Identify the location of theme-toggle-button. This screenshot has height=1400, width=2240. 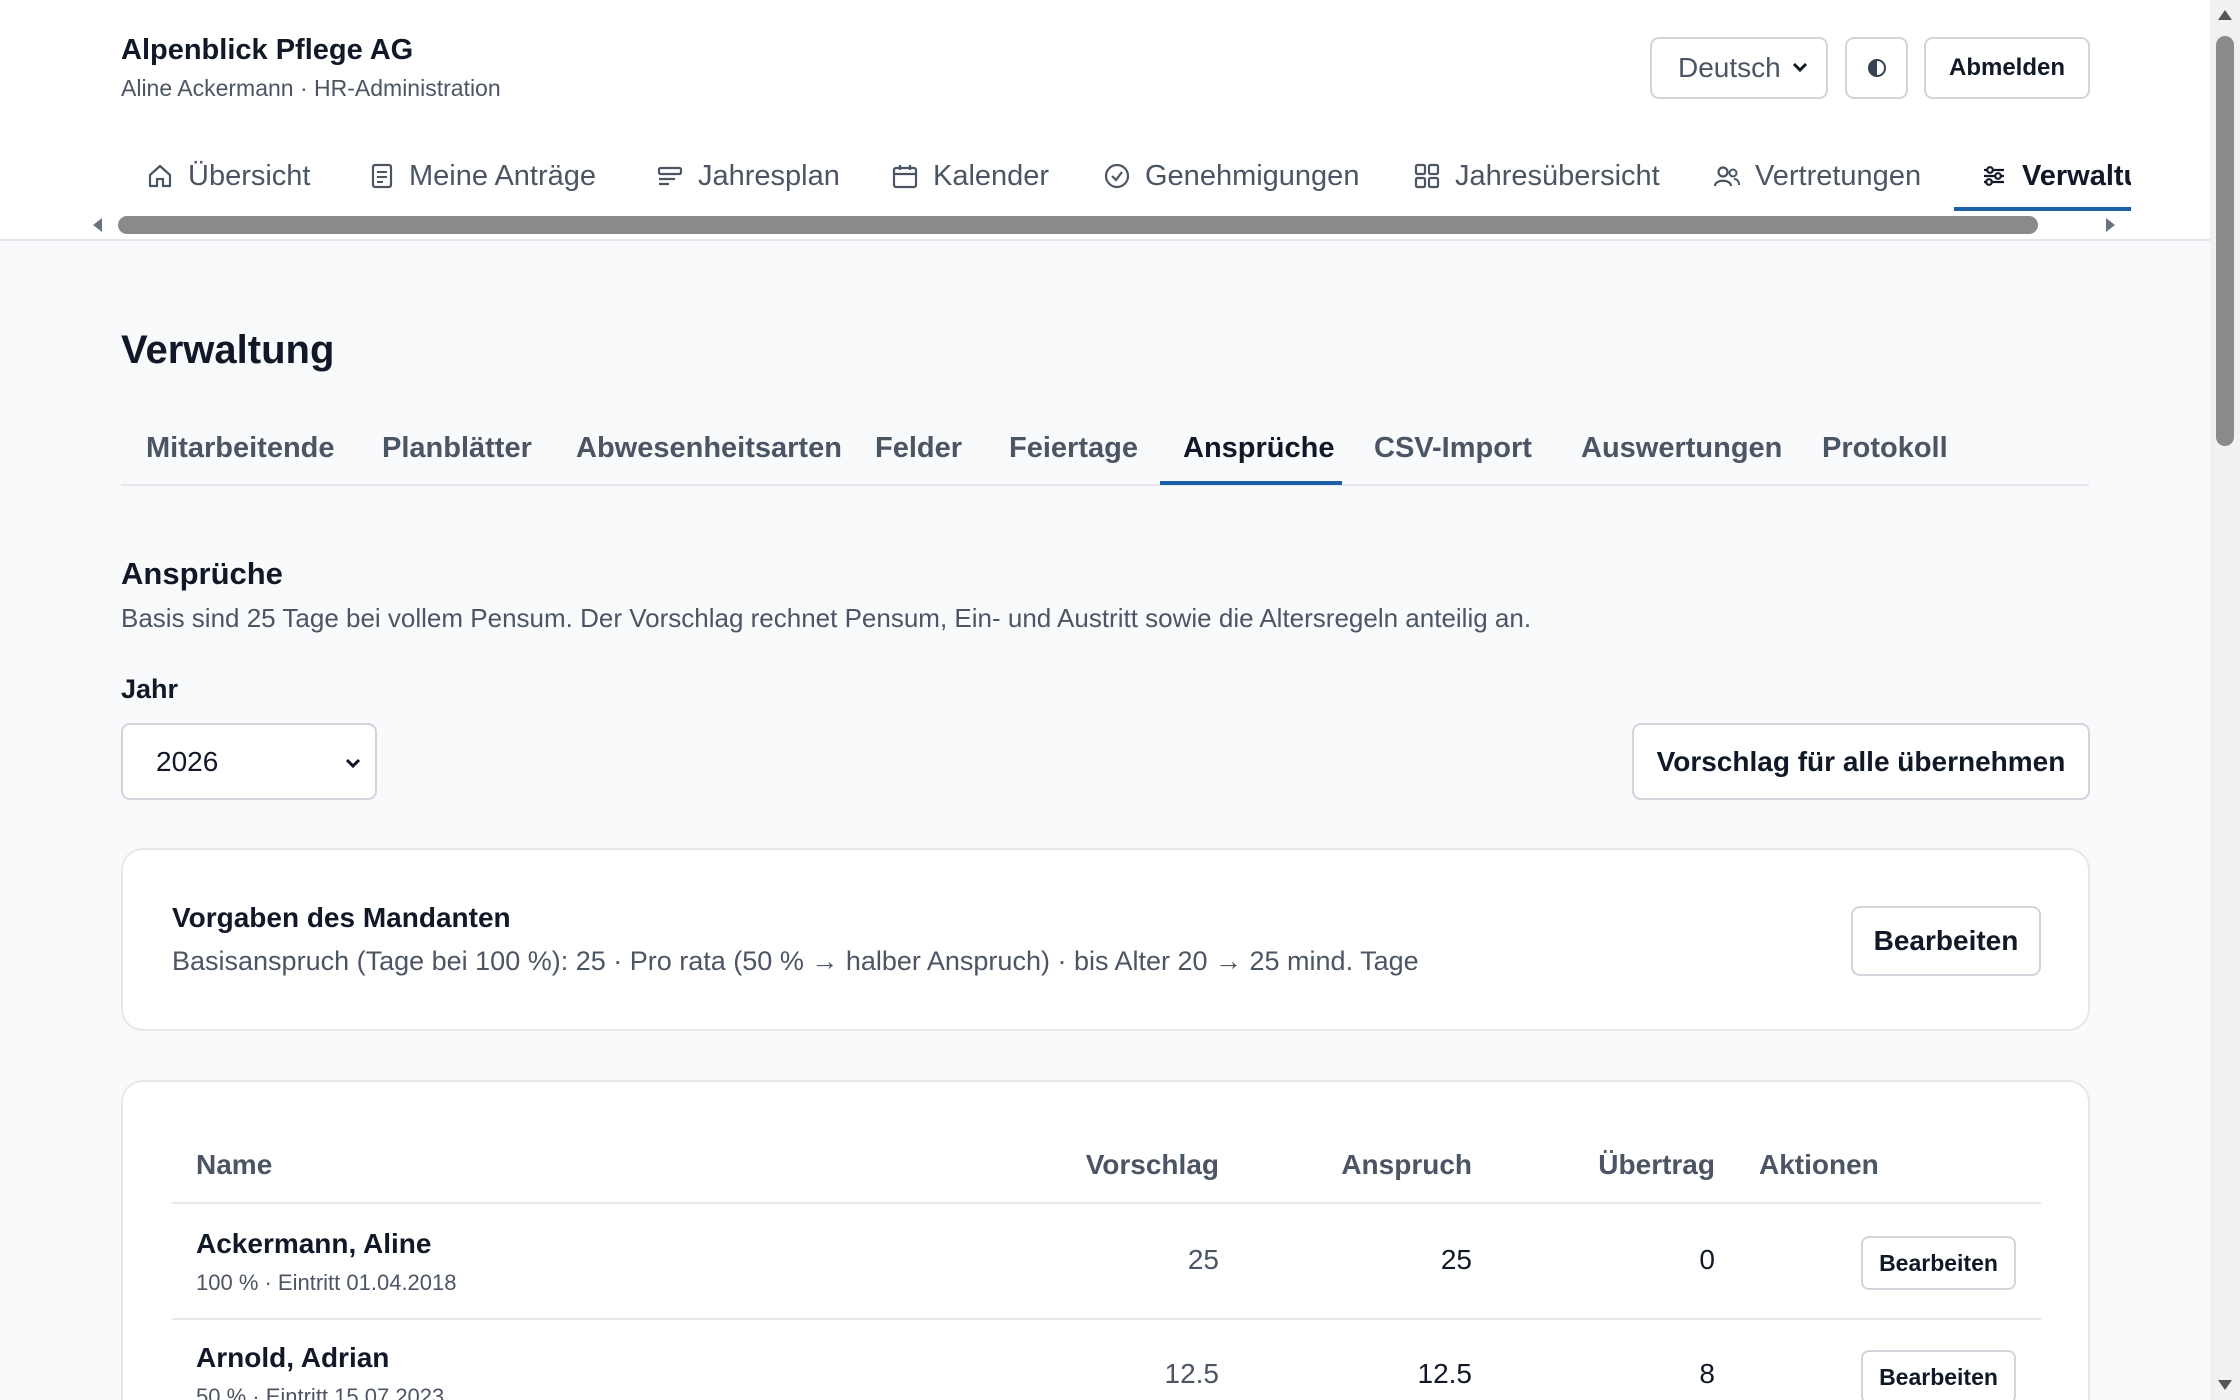
(1876, 68).